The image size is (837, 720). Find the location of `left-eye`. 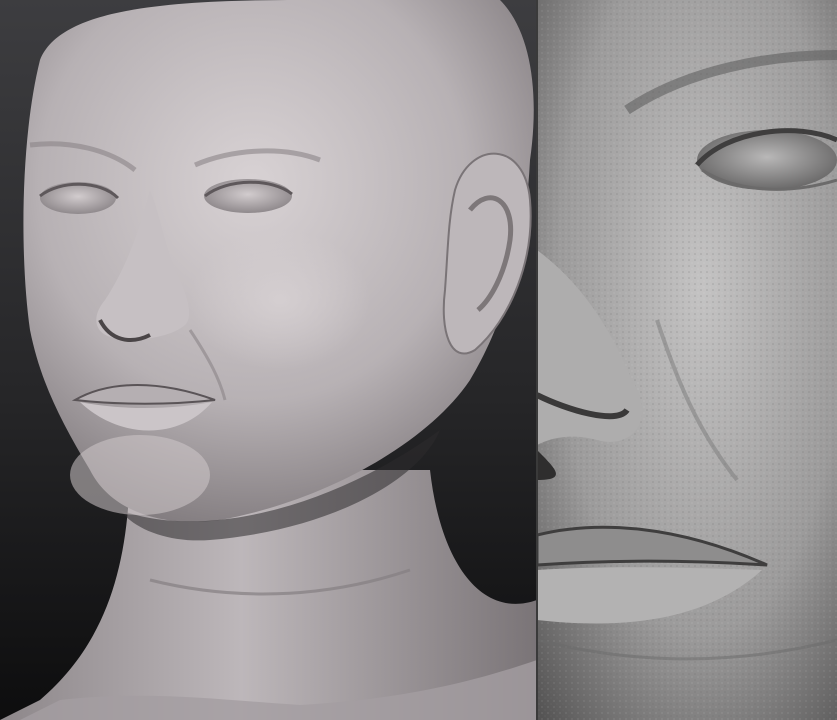

left-eye is located at coordinates (78, 198).